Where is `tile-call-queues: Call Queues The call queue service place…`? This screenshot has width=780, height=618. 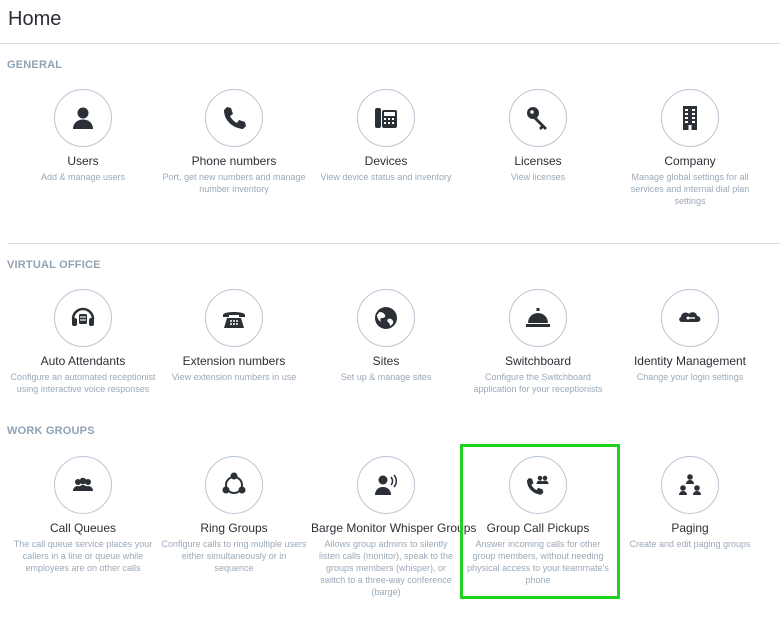
tile-call-queues: Call Queues The call queue service place… is located at coordinates (83, 515).